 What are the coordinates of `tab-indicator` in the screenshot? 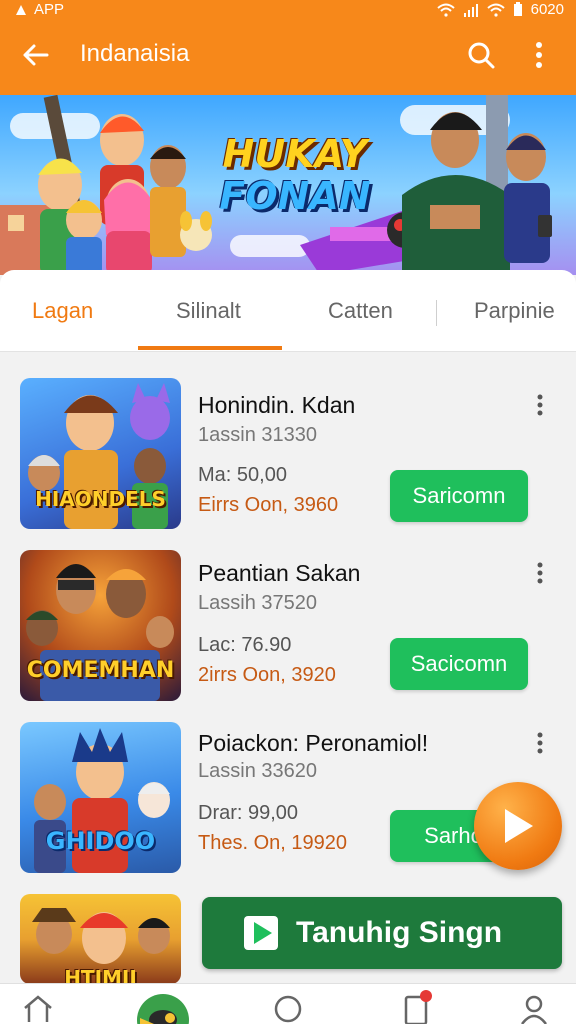 It's located at (210, 348).